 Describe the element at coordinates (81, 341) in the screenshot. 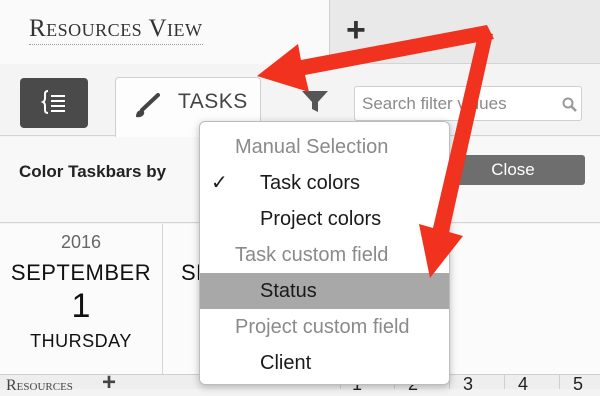

I see `calendar-weekday: THURSDAY` at that location.